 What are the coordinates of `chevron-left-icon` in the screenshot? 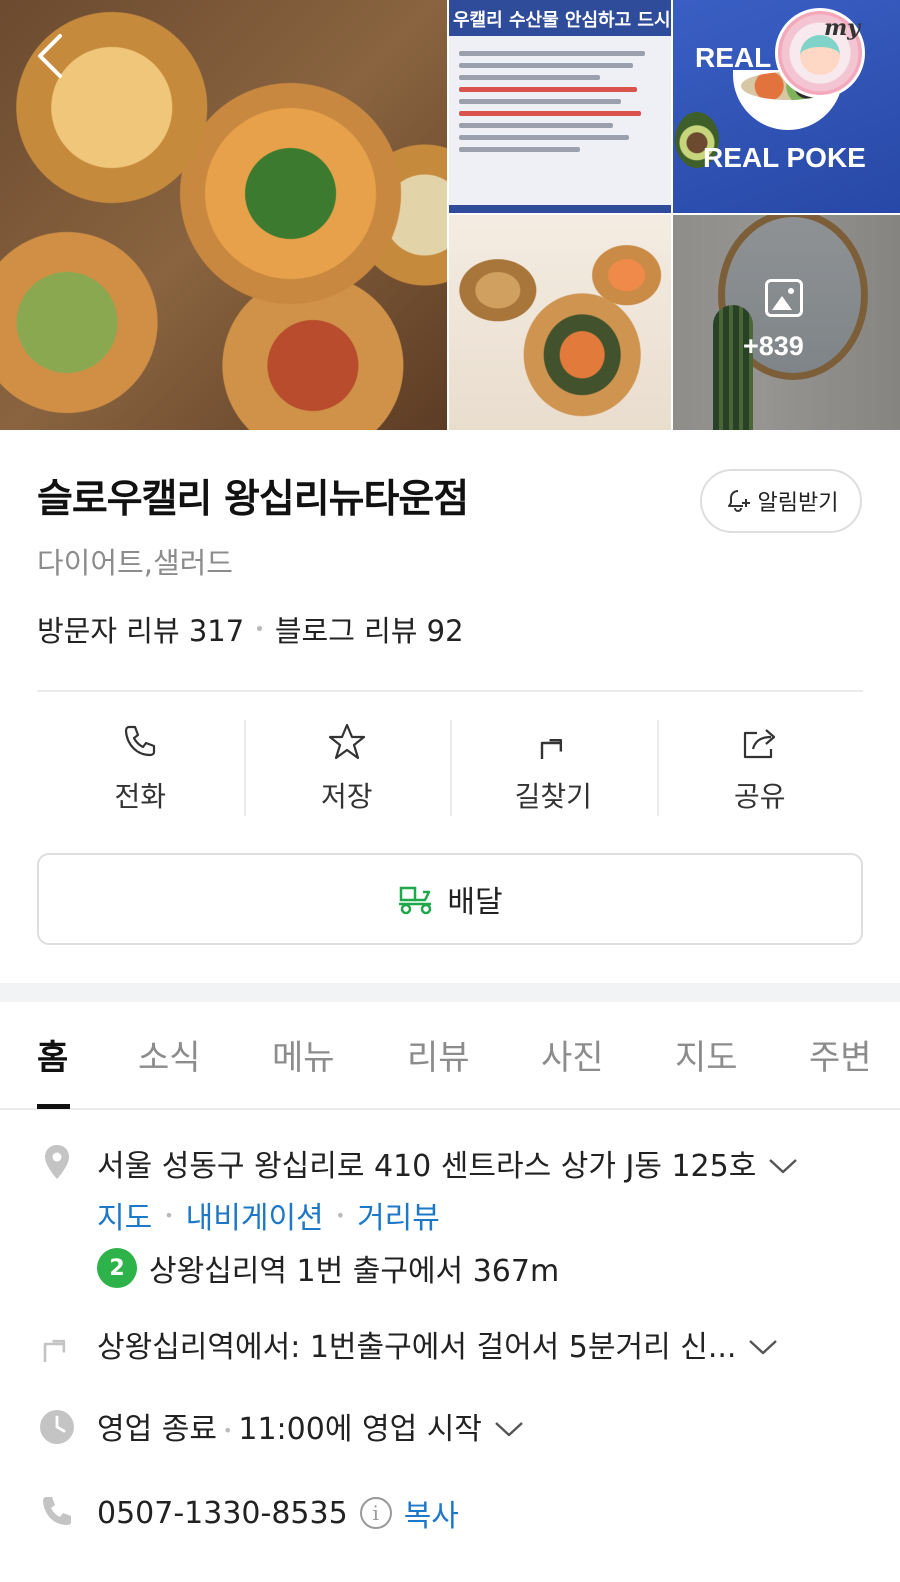 It's located at (50, 56).